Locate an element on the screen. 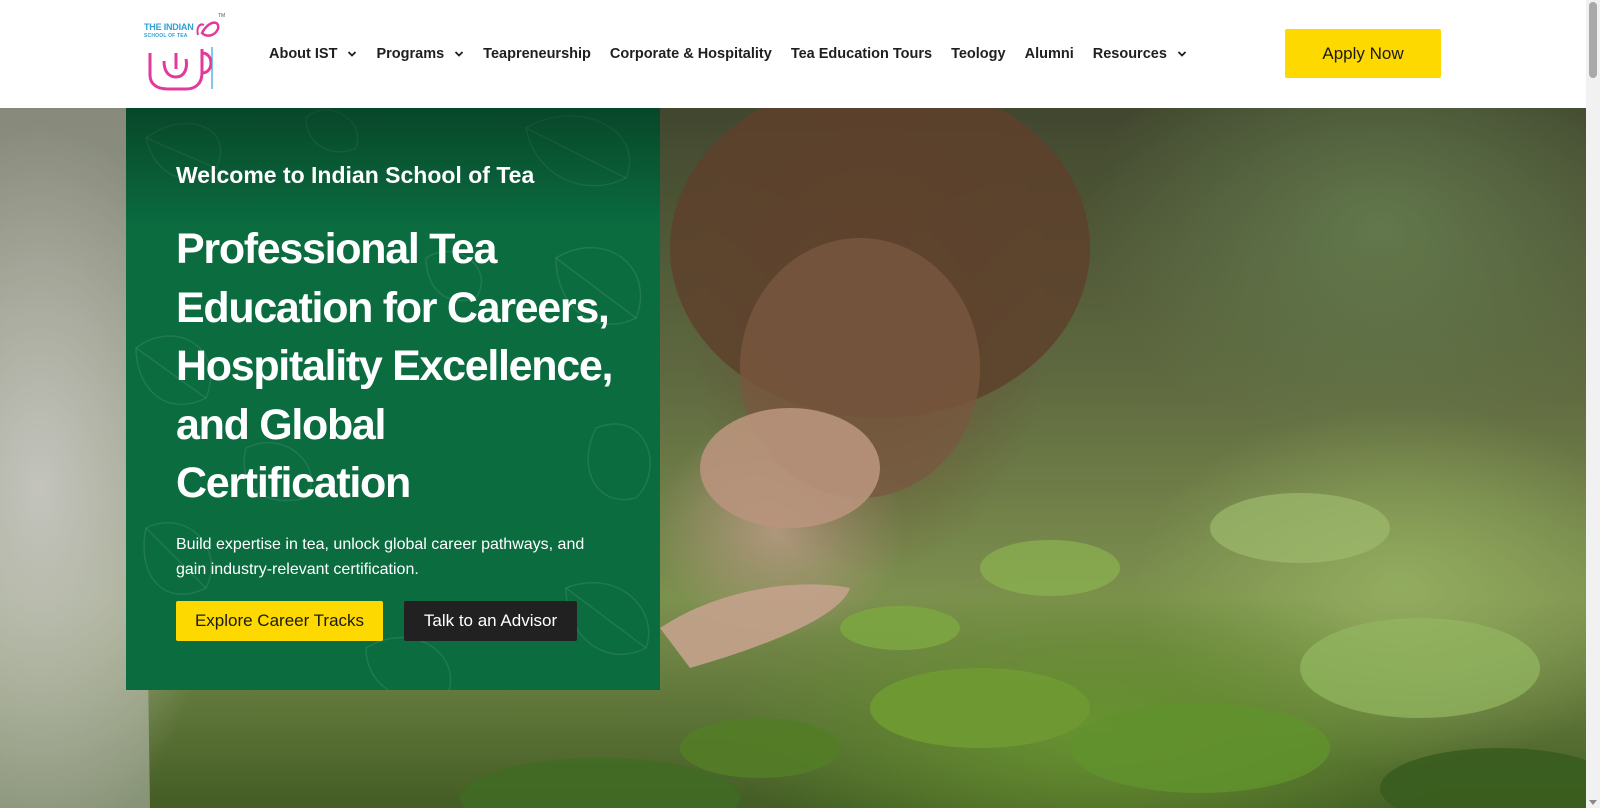  scrollbar-thumb is located at coordinates (1593, 40).